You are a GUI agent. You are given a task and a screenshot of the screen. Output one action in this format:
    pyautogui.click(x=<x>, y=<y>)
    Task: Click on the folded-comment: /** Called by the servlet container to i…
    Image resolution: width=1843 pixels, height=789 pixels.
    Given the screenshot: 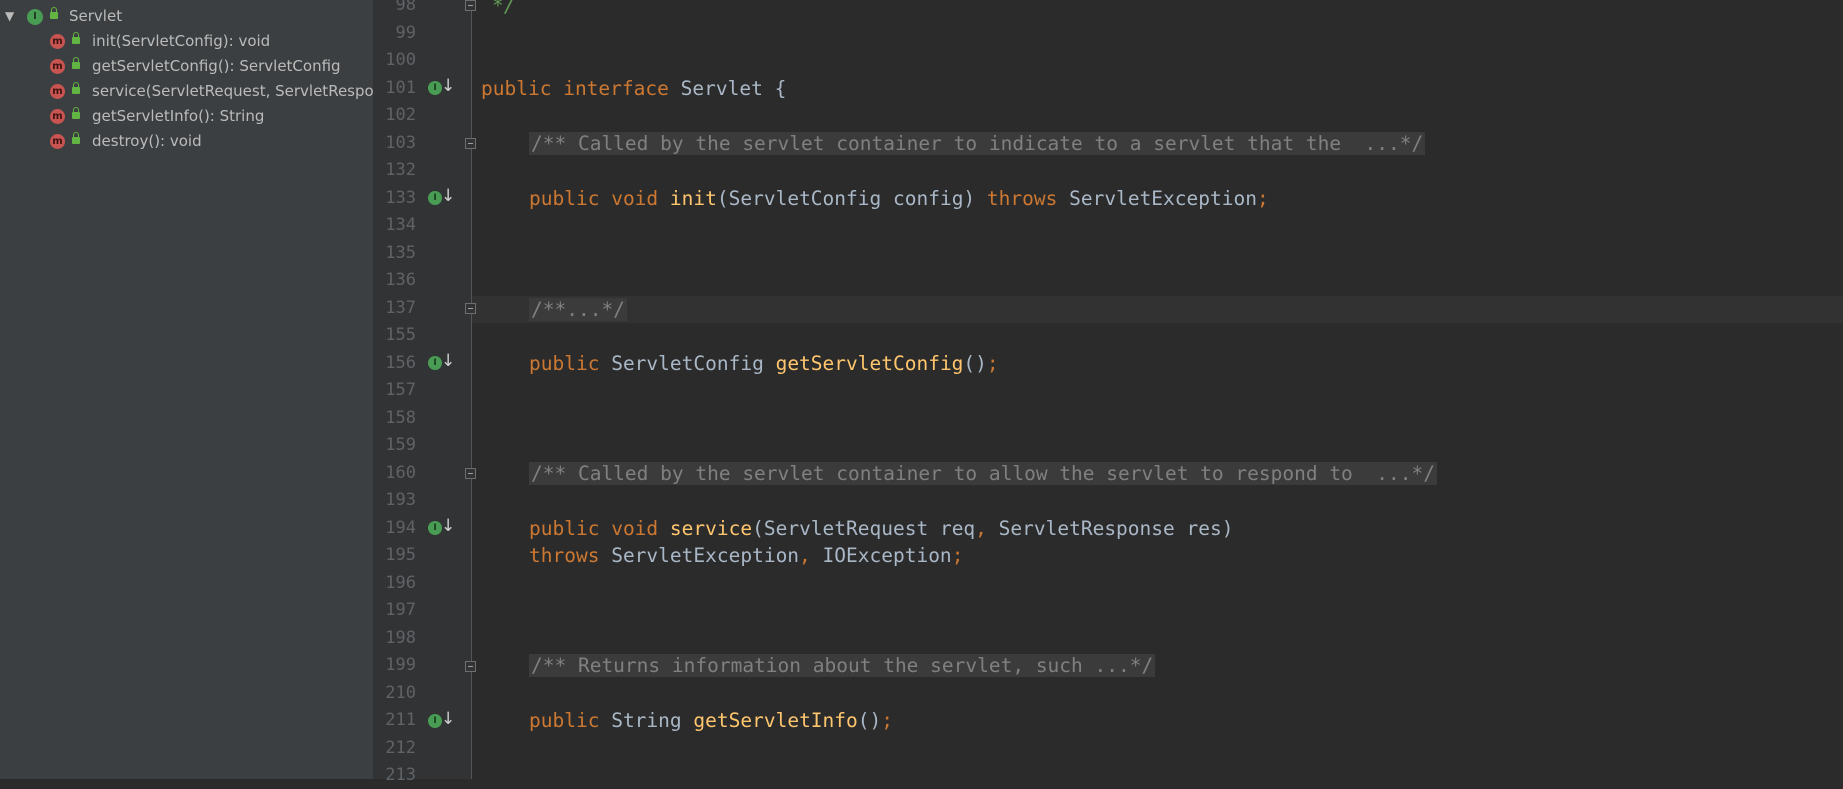 What is the action you would take?
    pyautogui.click(x=977, y=143)
    